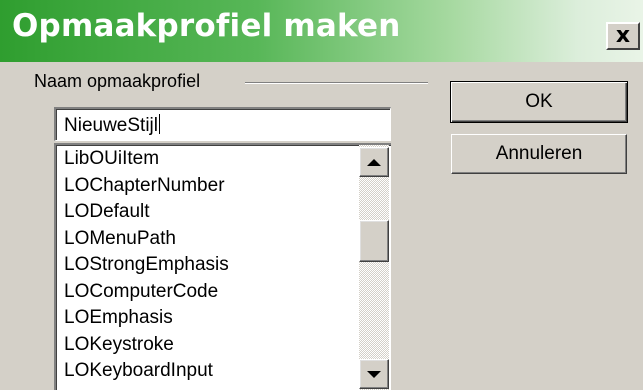 The width and height of the screenshot is (643, 390). I want to click on list-item: LOKeystroke, so click(146, 345).